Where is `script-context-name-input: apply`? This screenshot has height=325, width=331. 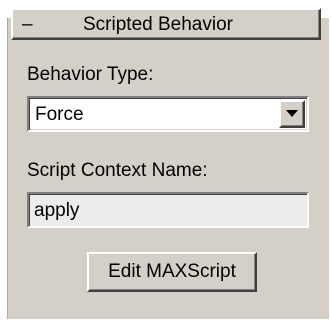
script-context-name-input: apply is located at coordinates (168, 210).